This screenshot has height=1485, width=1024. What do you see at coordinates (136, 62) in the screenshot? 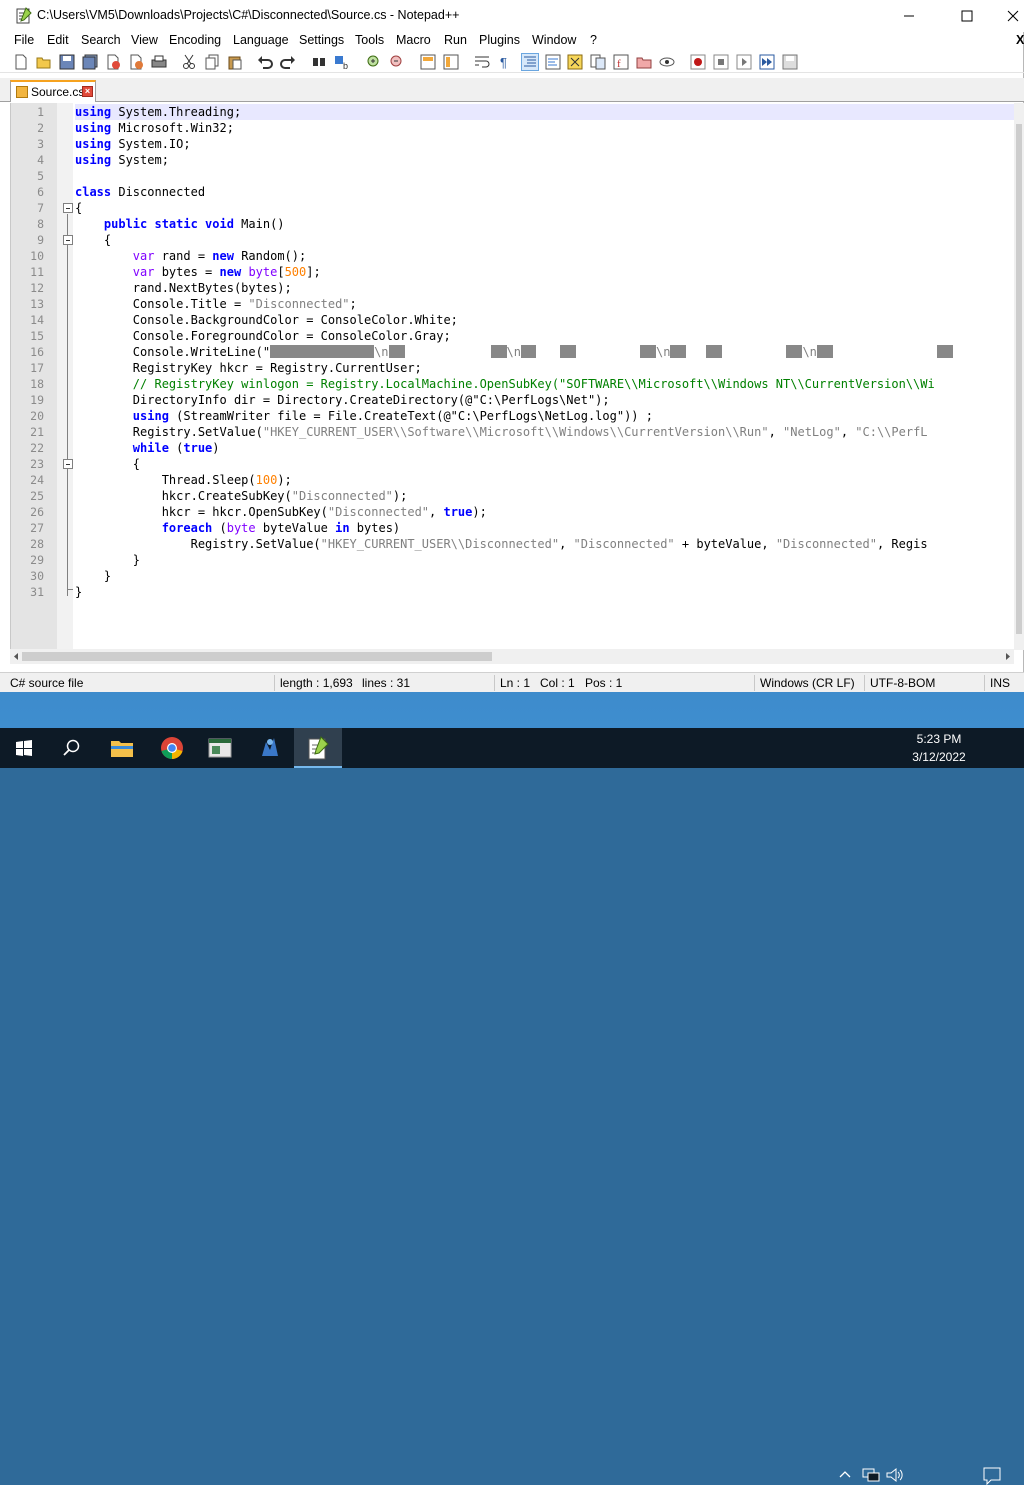
I see `close-all-icon` at bounding box center [136, 62].